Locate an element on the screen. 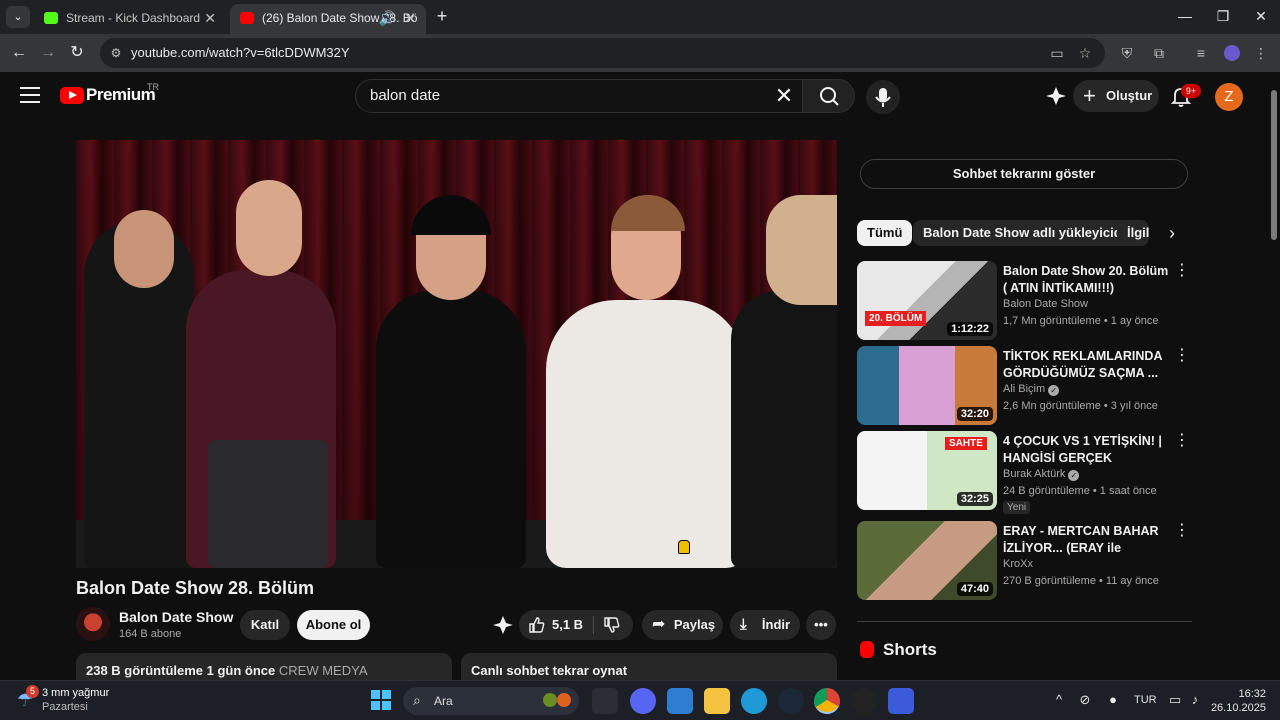 This screenshot has height=720, width=1280. video-thumbnail: 32:20 is located at coordinates (927, 385).